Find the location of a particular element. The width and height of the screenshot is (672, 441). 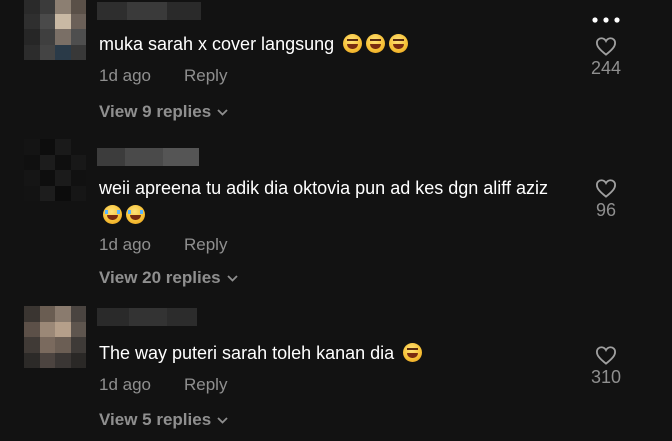

view-replies-button: View 20 replies is located at coordinates (168, 277).